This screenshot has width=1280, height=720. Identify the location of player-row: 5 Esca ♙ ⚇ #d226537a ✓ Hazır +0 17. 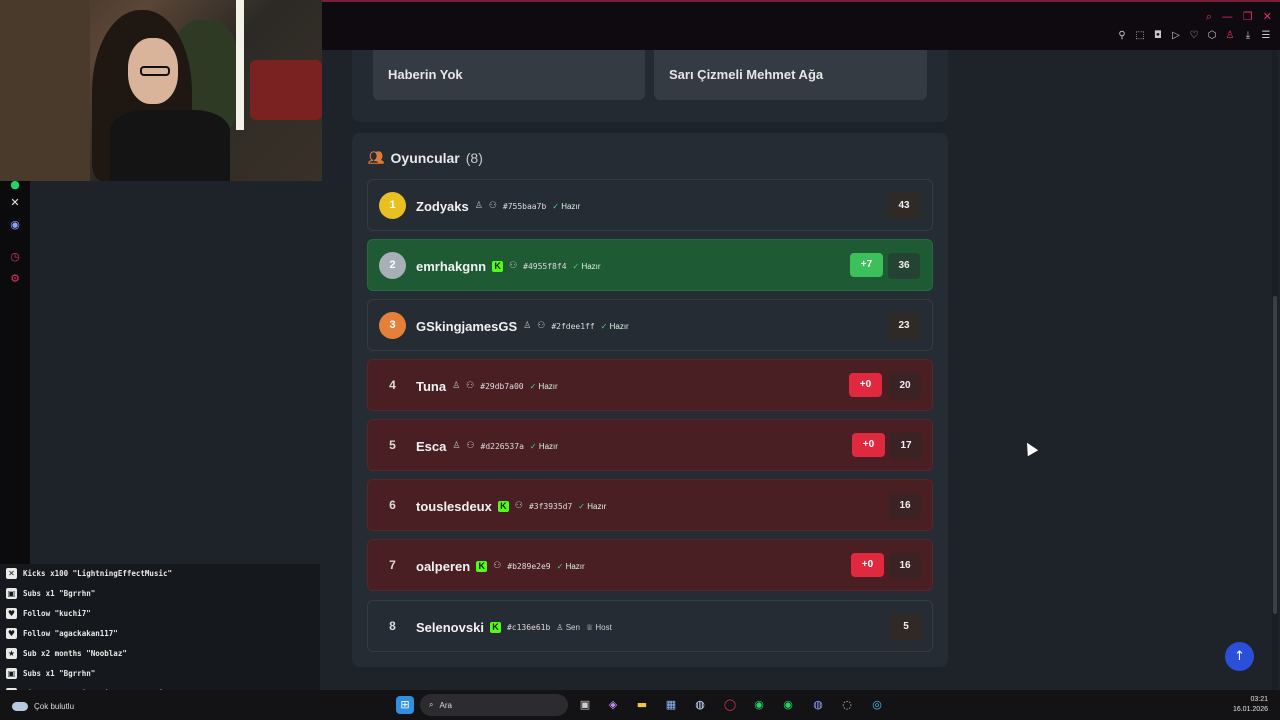
(650, 445).